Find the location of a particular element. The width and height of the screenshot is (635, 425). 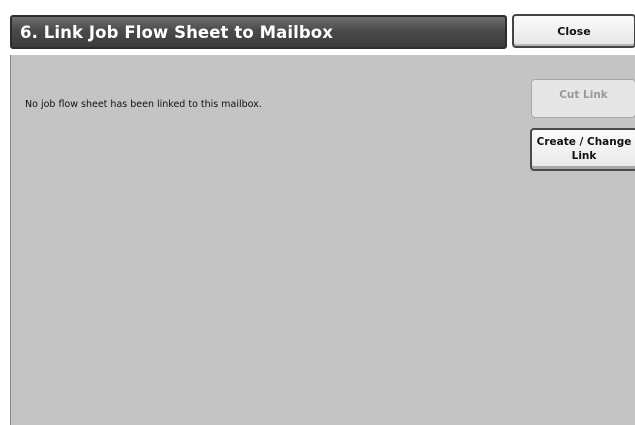

cut-link-button: Cut Link is located at coordinates (583, 98).